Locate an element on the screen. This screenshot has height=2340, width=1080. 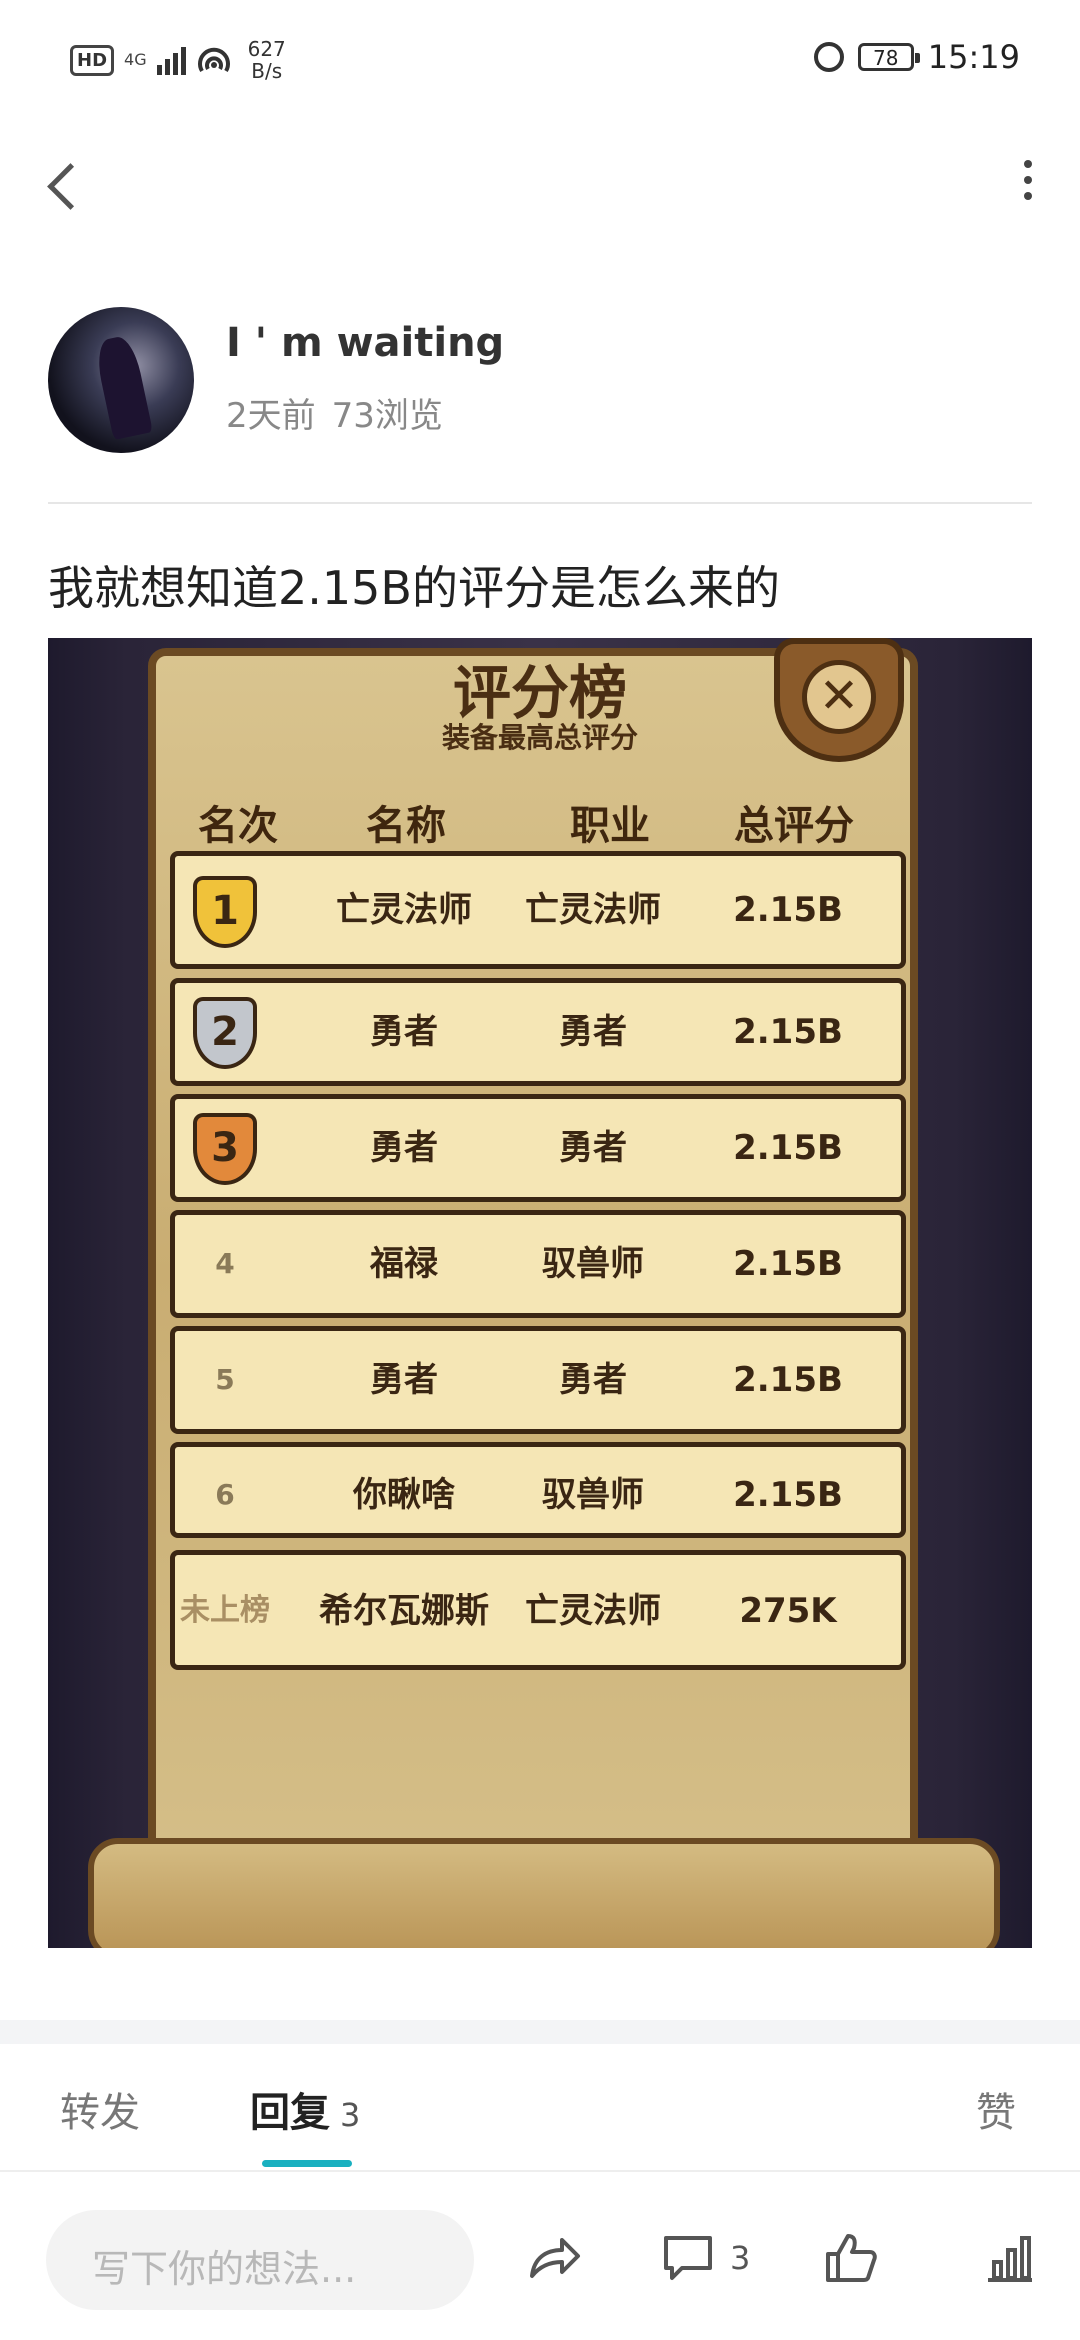
post-text: 我就想知道2.15B的评分是怎么来的 is located at coordinates (414, 588).